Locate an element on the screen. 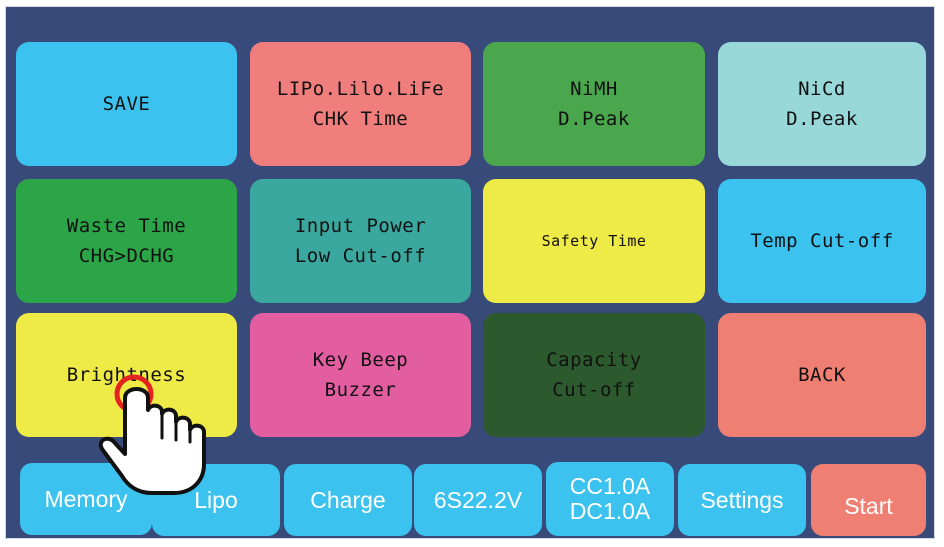 The width and height of the screenshot is (944, 547). waste-time-label-line2: CHG>DCHG is located at coordinates (126, 256).